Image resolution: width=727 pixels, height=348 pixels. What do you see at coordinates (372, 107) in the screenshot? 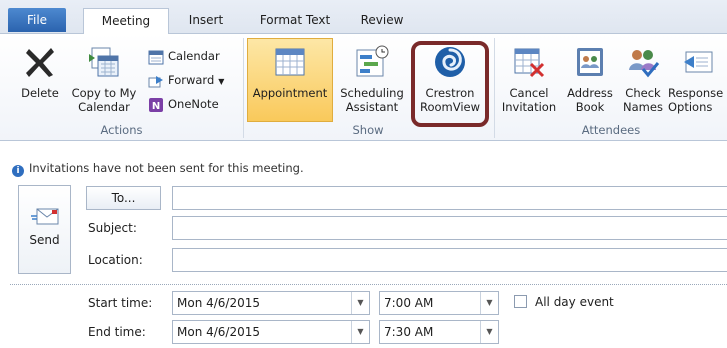
I see `scheduling-label-line2: Assistant` at bounding box center [372, 107].